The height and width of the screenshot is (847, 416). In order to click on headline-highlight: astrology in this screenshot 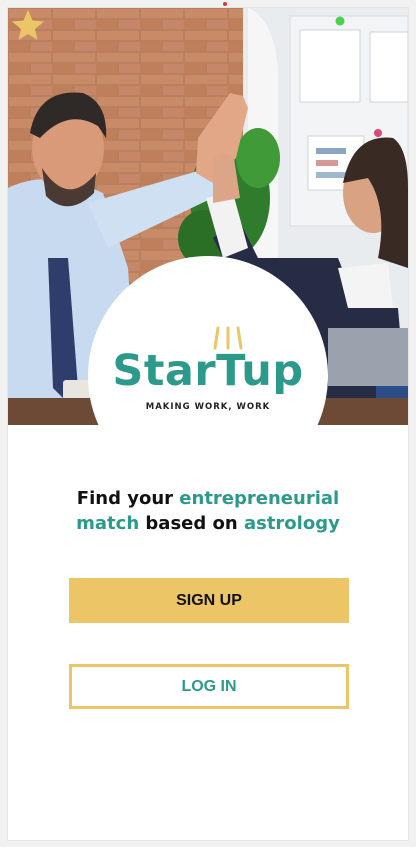, I will do `click(291, 523)`.